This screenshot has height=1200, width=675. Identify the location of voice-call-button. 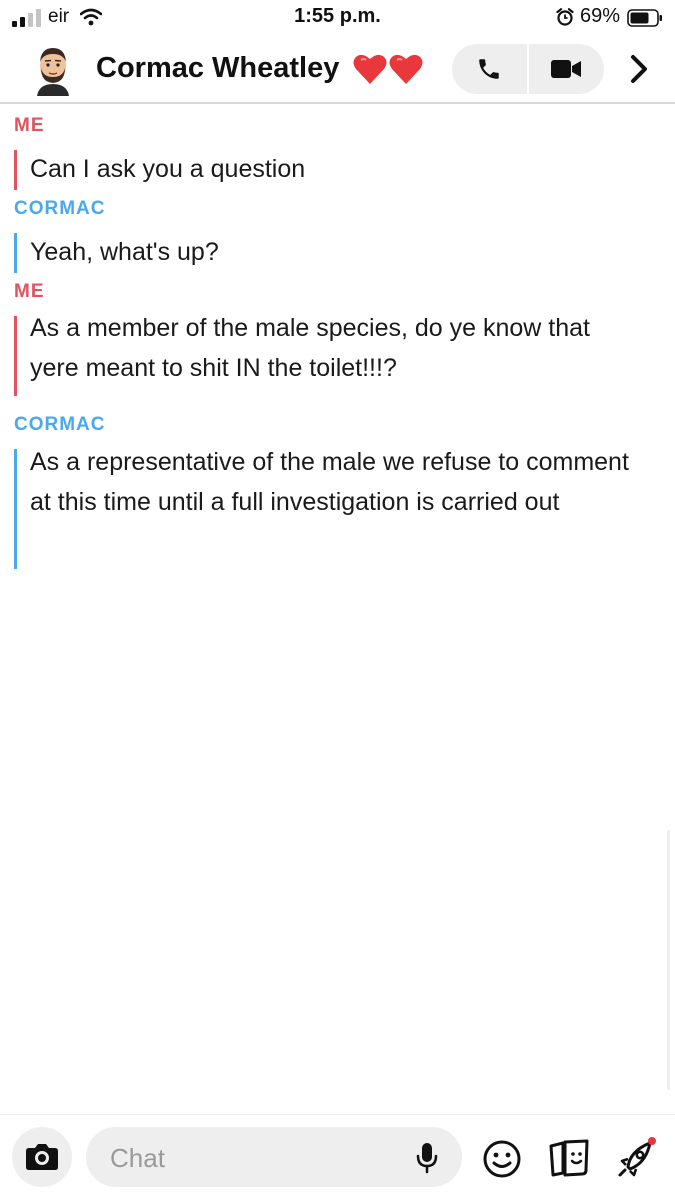
(489, 69).